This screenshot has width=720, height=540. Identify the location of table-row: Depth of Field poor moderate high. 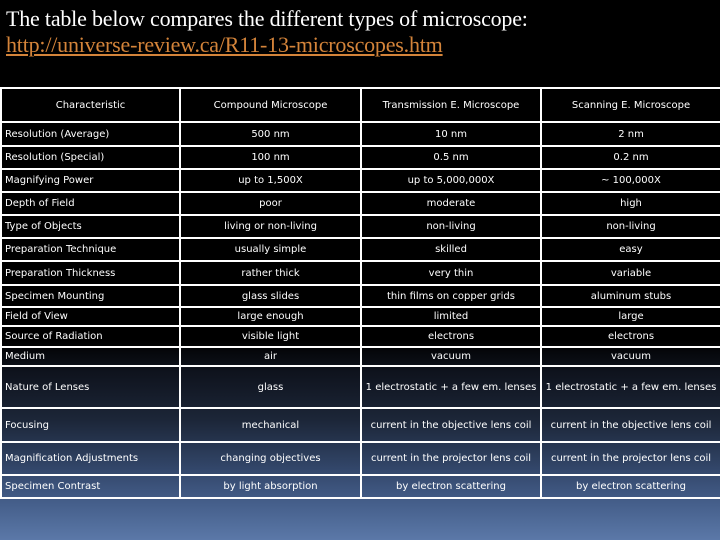
(360, 203).